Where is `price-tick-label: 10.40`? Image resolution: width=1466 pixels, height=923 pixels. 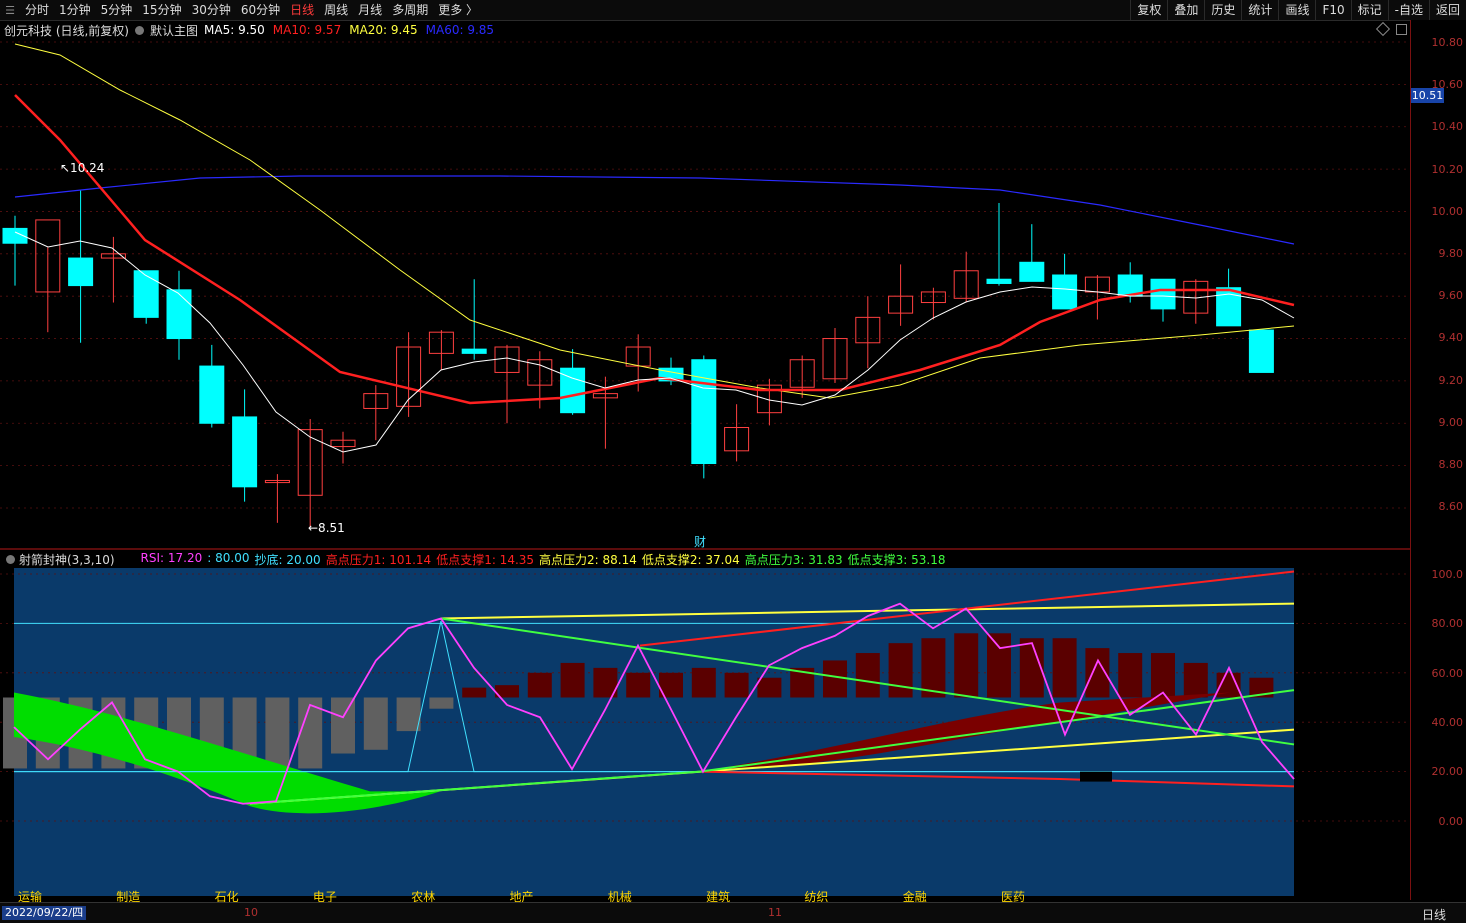 price-tick-label: 10.40 is located at coordinates (1447, 127).